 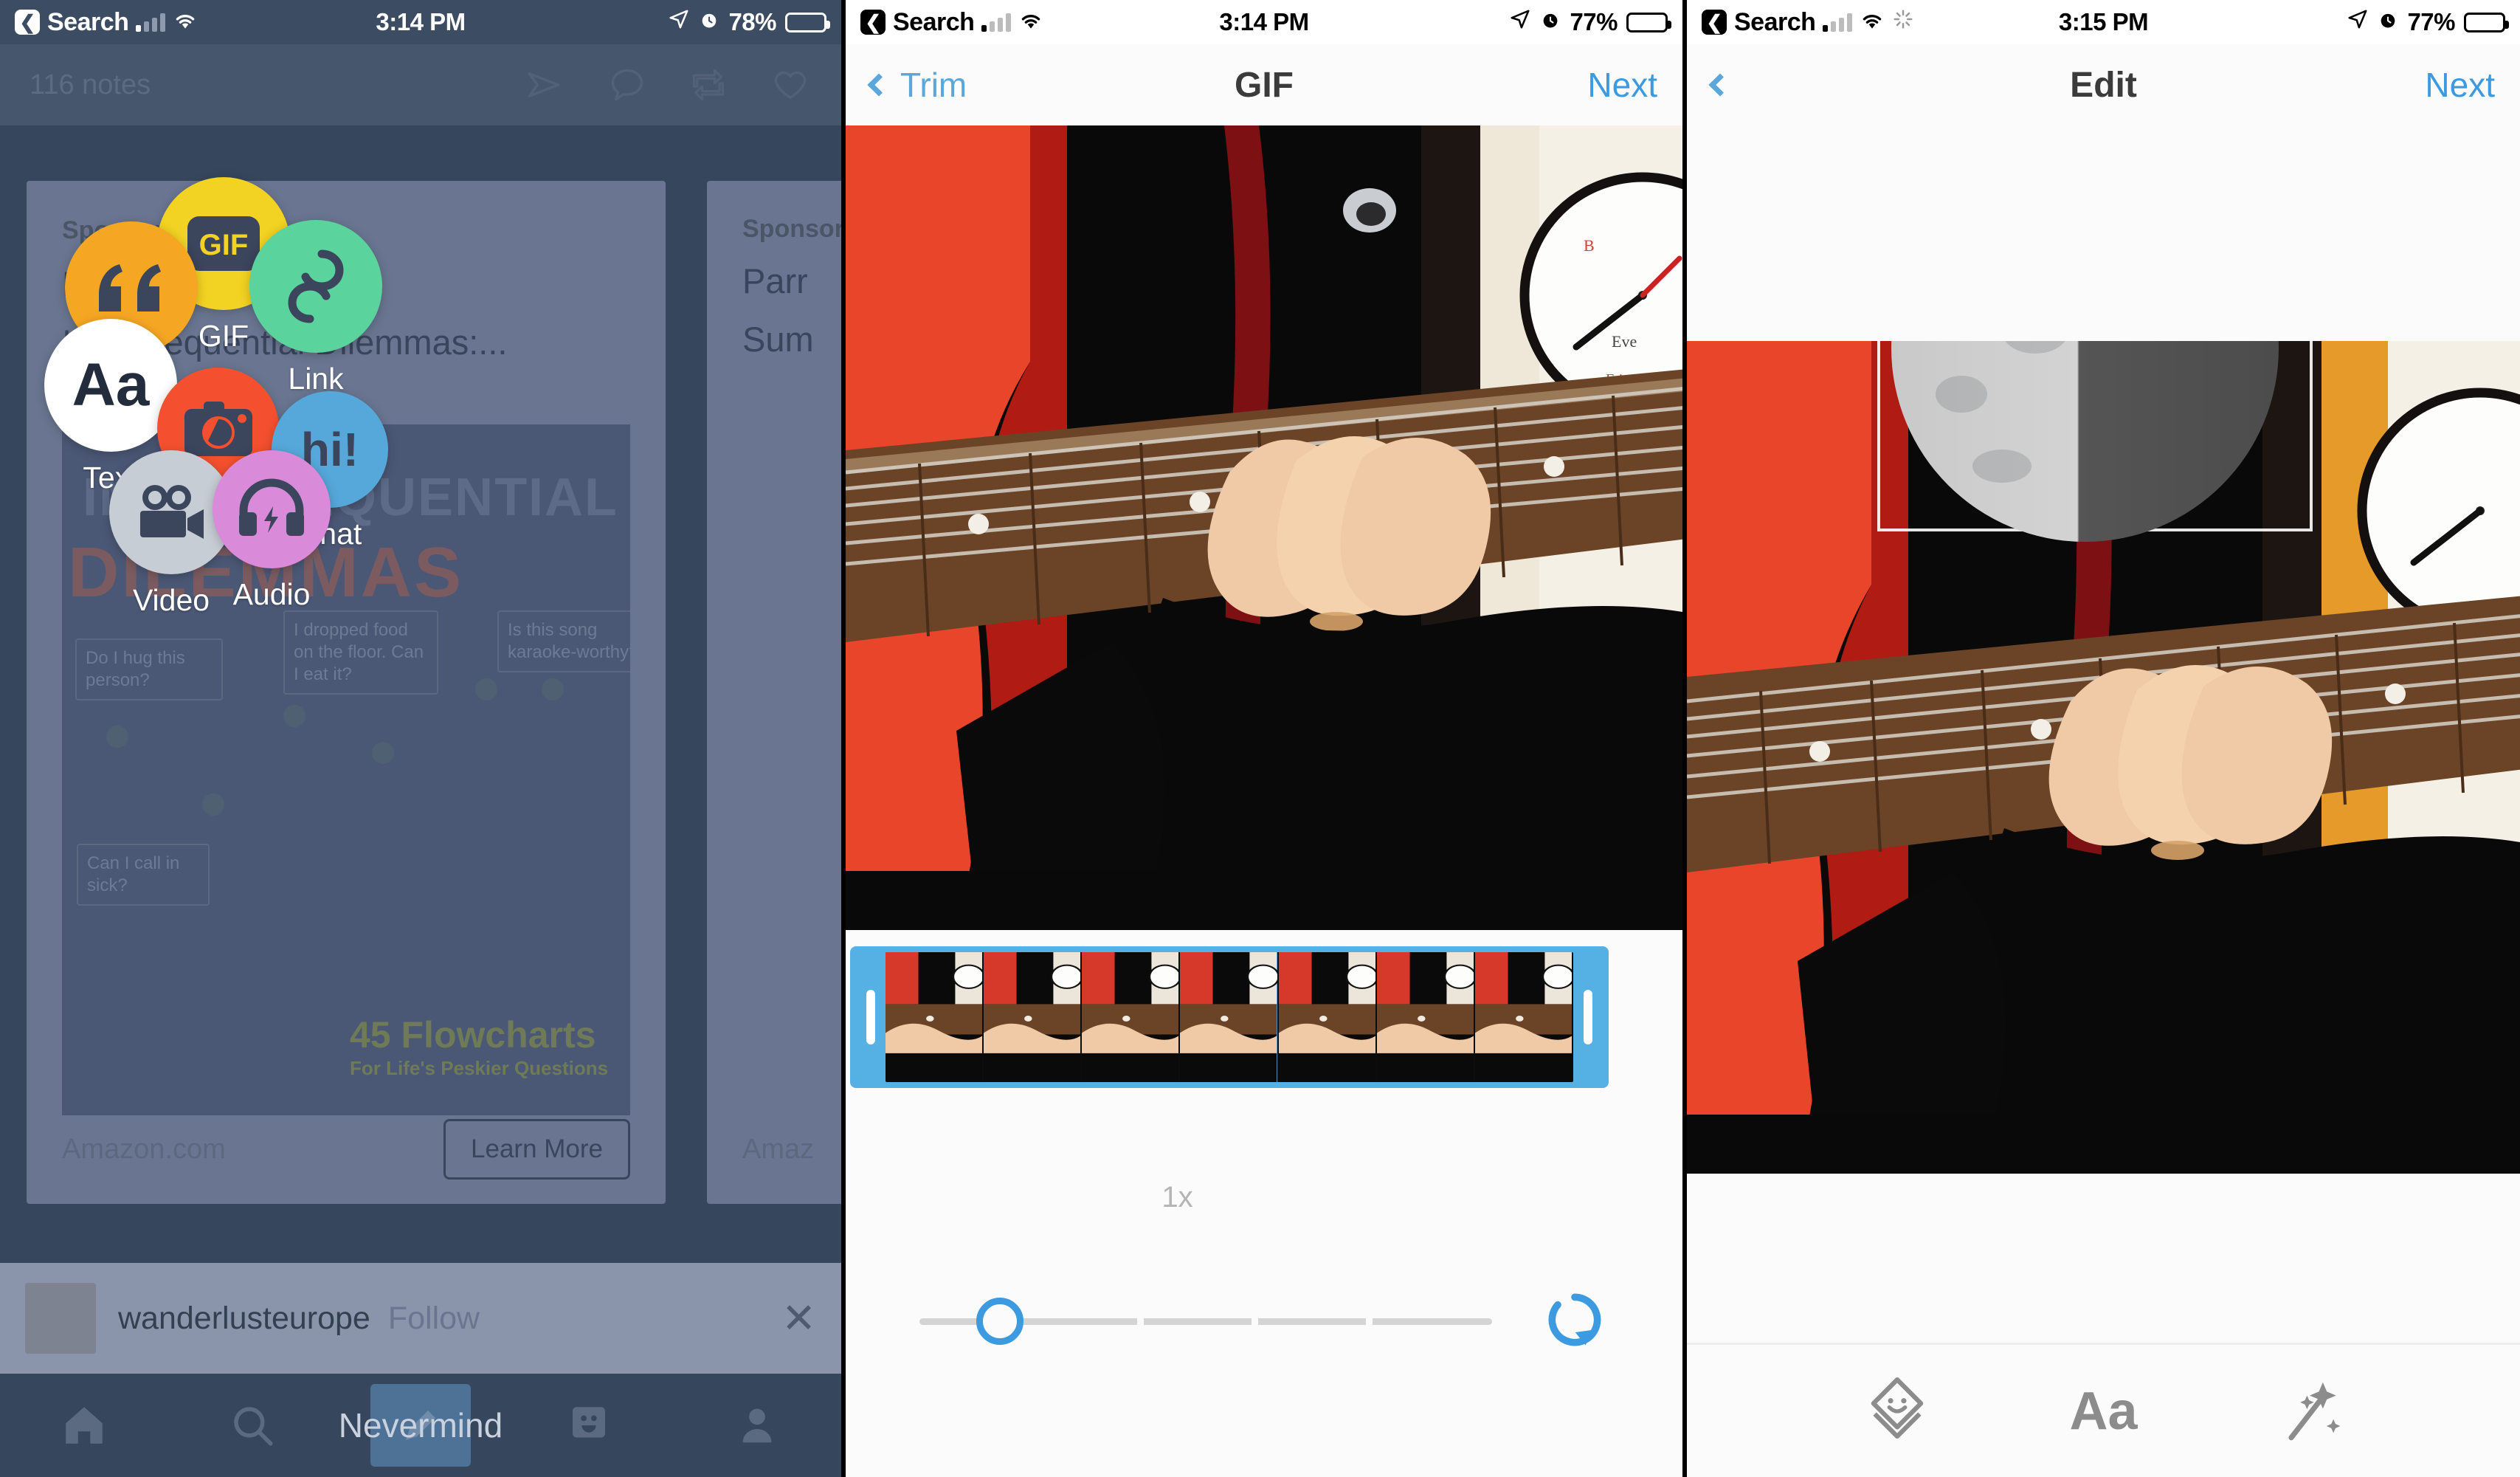 What do you see at coordinates (2309, 1411) in the screenshot?
I see `magic-wand-icon` at bounding box center [2309, 1411].